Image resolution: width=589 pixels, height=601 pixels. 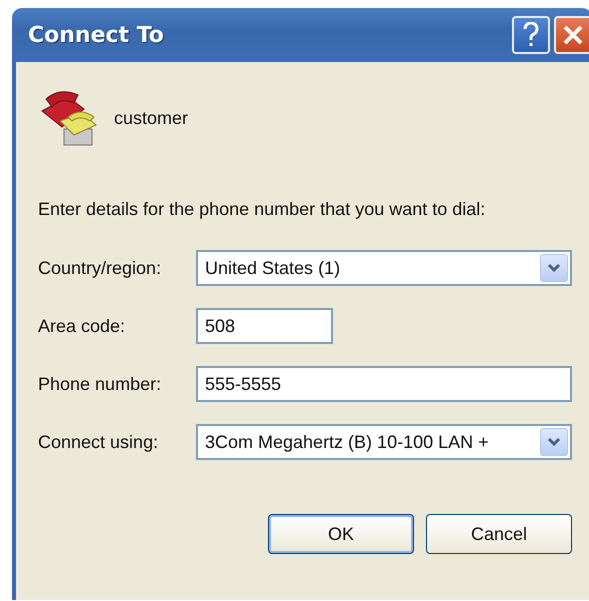 I want to click on connection-name: customer, so click(x=151, y=118).